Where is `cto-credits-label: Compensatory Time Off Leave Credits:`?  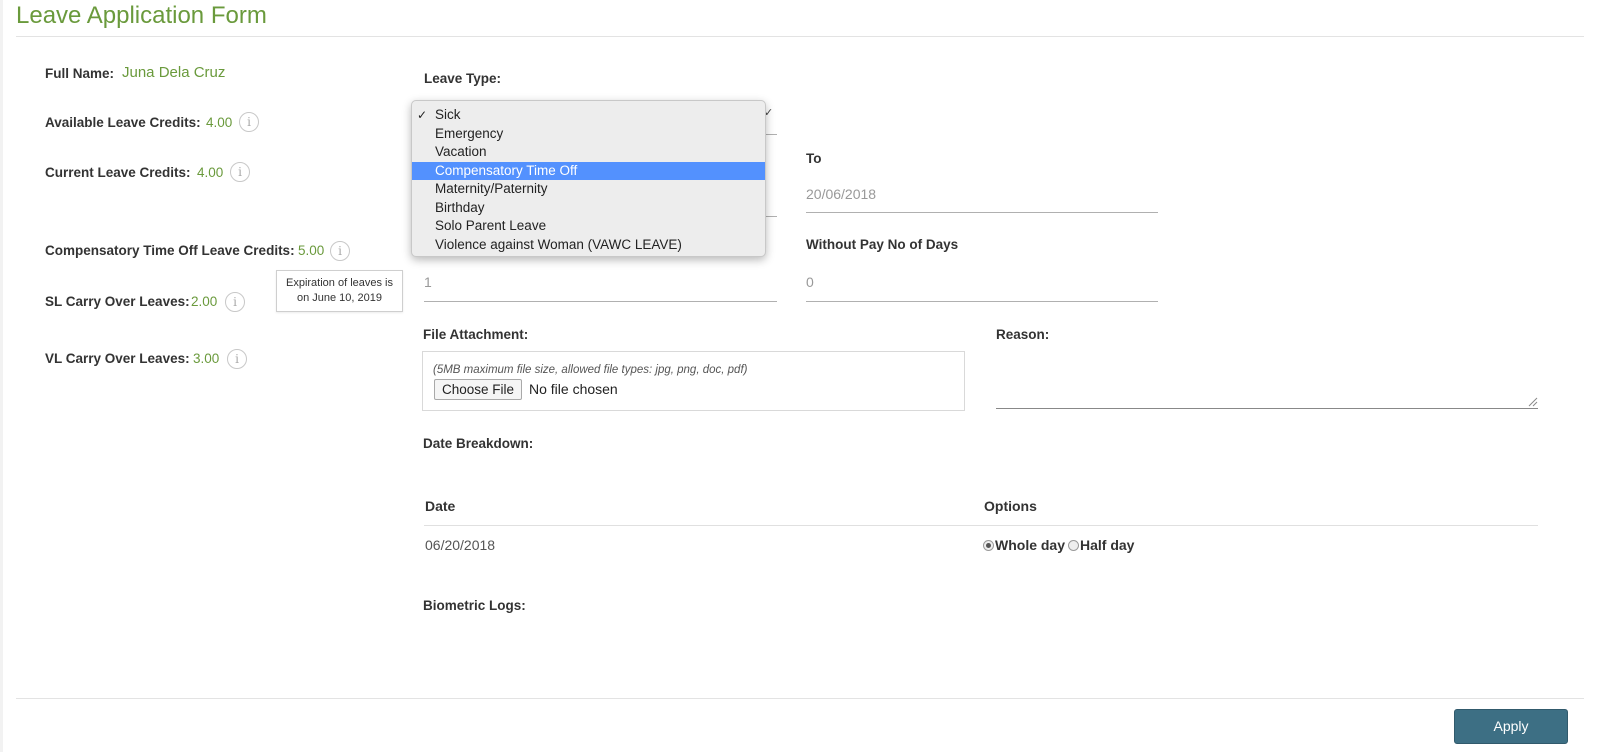 cto-credits-label: Compensatory Time Off Leave Credits: is located at coordinates (170, 250).